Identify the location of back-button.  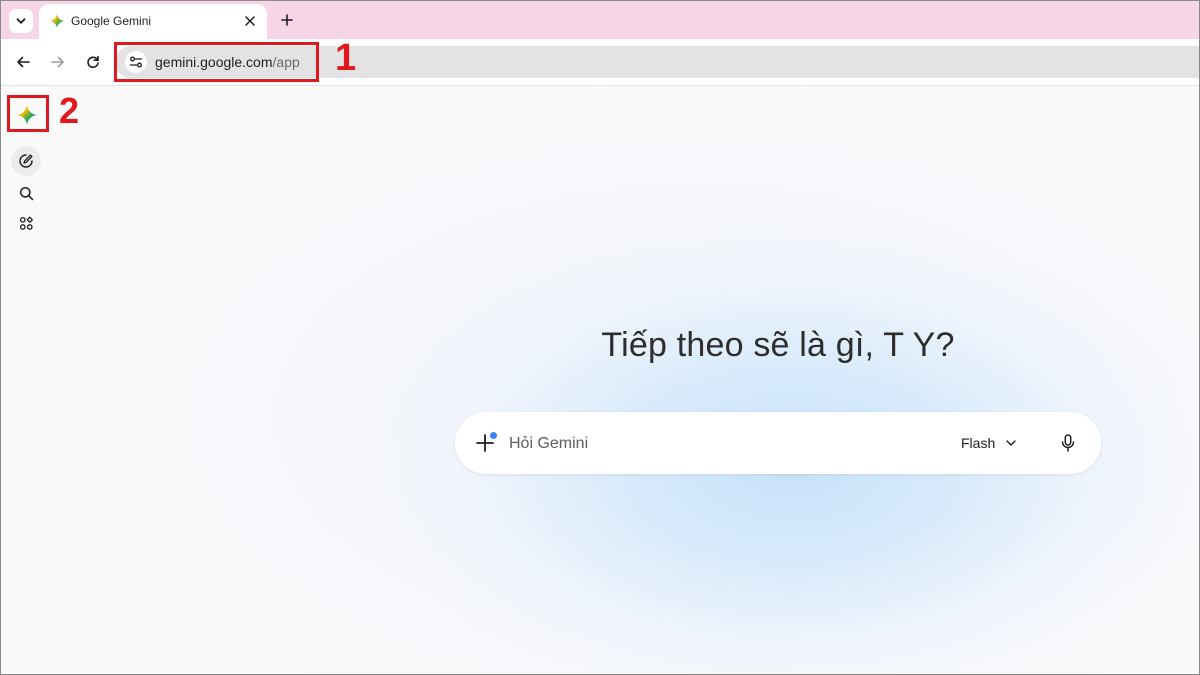
(23, 62).